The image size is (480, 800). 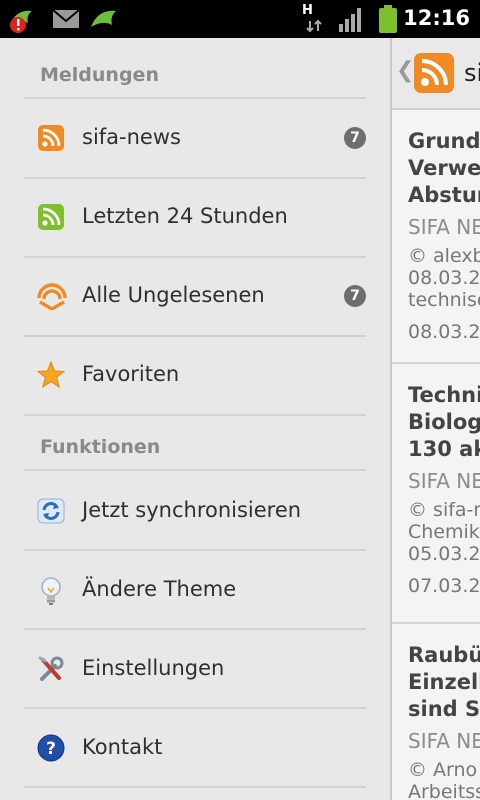 I want to click on article-snippet-line: © Arno, so click(x=443, y=770).